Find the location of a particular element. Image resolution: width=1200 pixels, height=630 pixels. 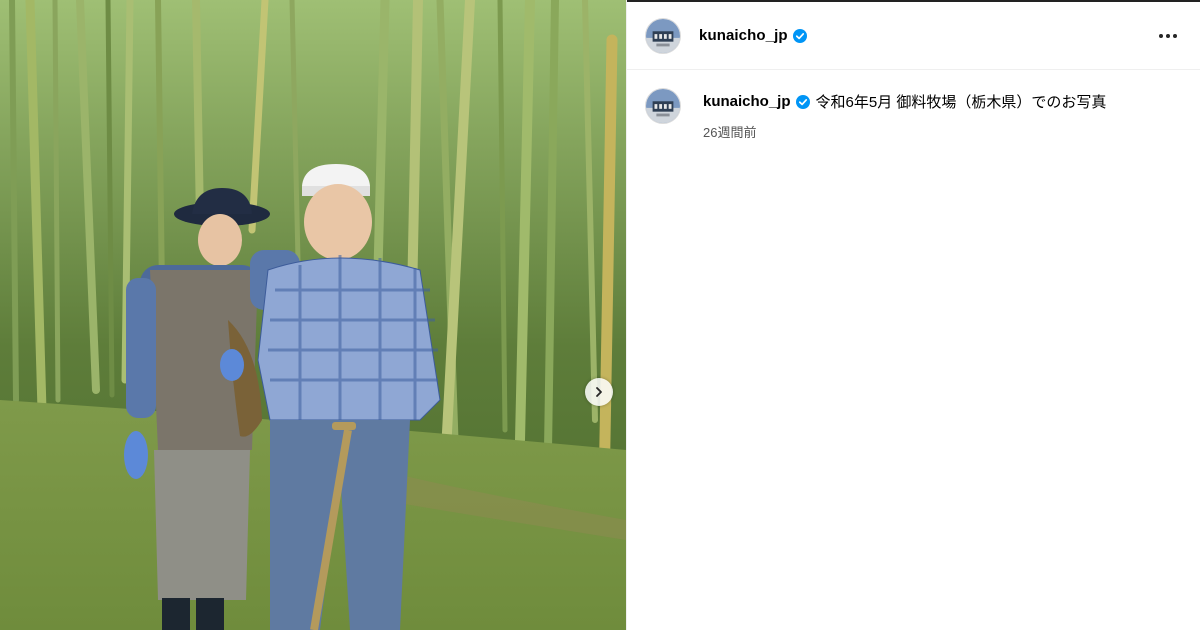

more-options-button is located at coordinates (1168, 36).